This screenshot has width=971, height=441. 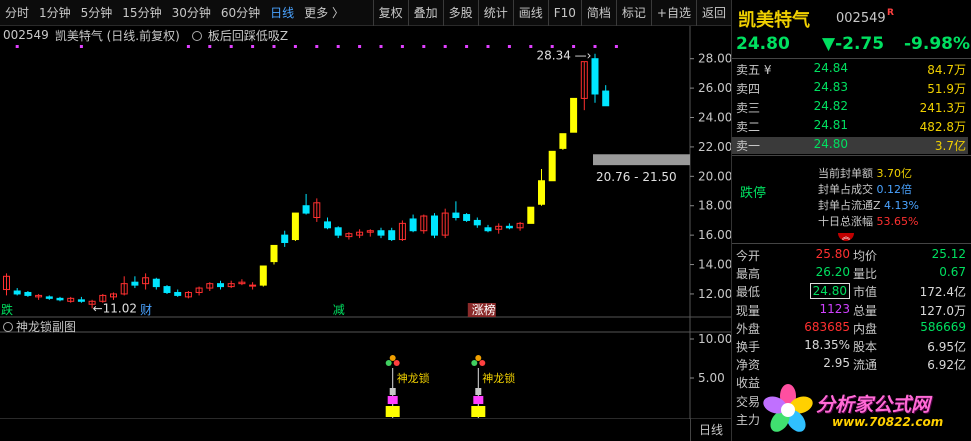 I want to click on stat-value: 6.92亿, so click(x=946, y=365).